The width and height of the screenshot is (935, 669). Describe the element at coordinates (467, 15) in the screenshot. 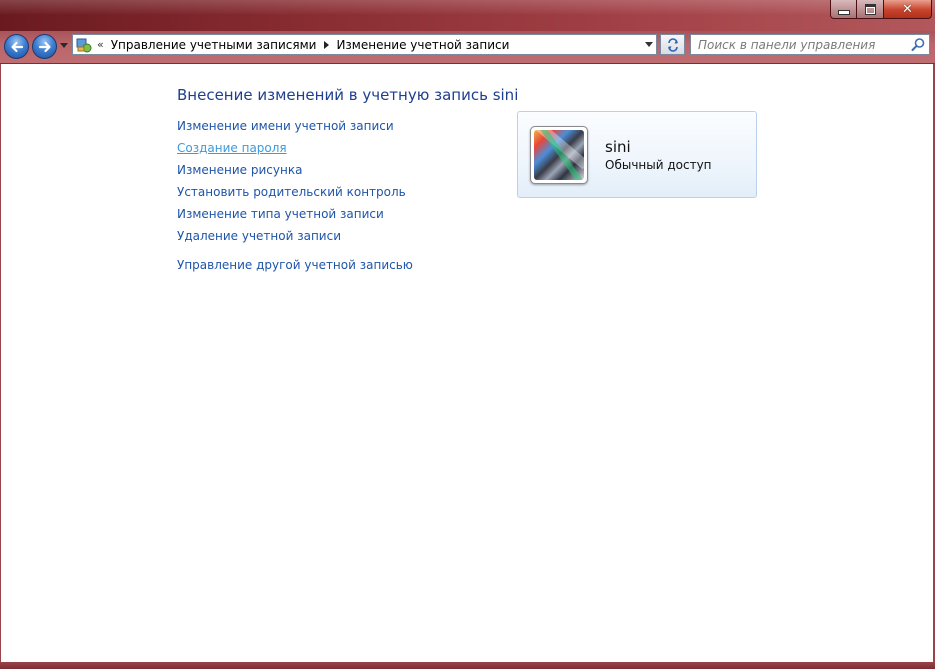

I see `title-bar: ✕` at that location.